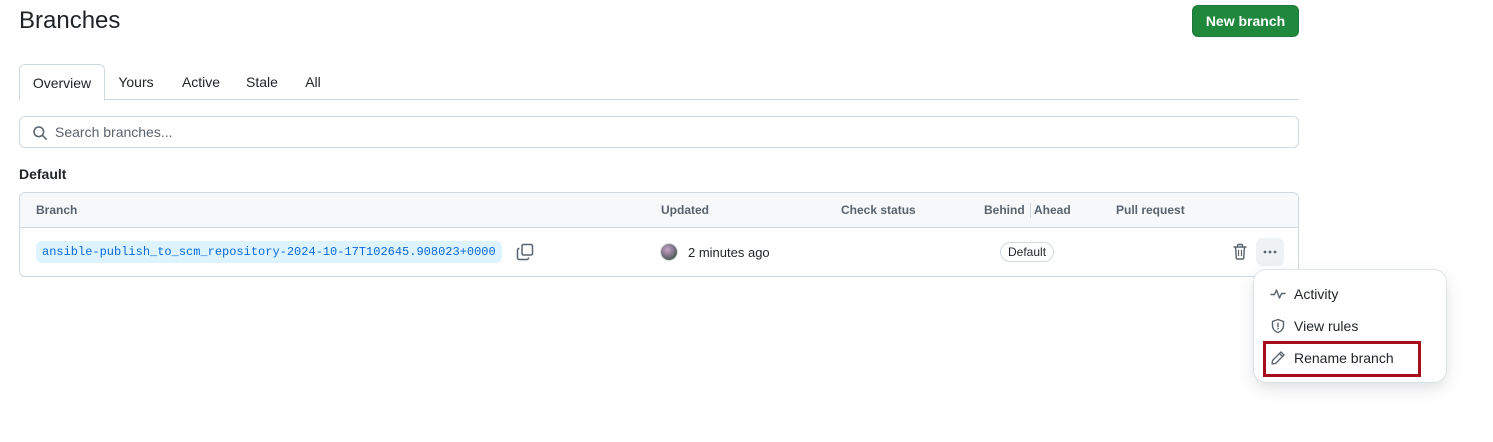 This screenshot has height=442, width=1493. I want to click on search-box, so click(659, 132).